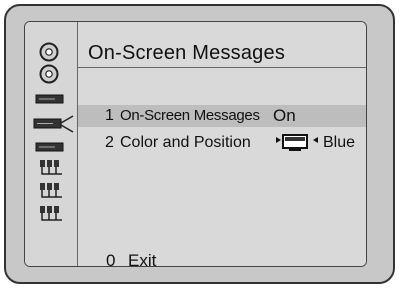 Image resolution: width=404 pixels, height=291 pixels. I want to click on menu-item-label: On-Screen Messages, so click(190, 115).